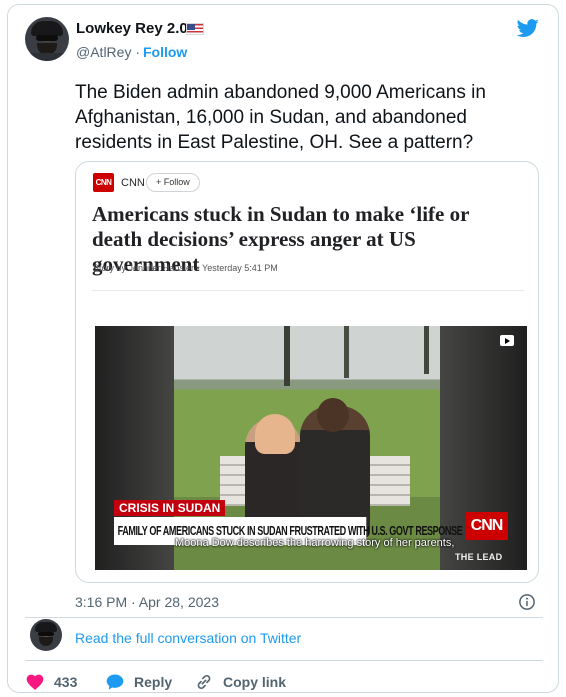 The width and height of the screenshot is (566, 697). Describe the element at coordinates (528, 28) in the screenshot. I see `twitter-bird-icon` at that location.